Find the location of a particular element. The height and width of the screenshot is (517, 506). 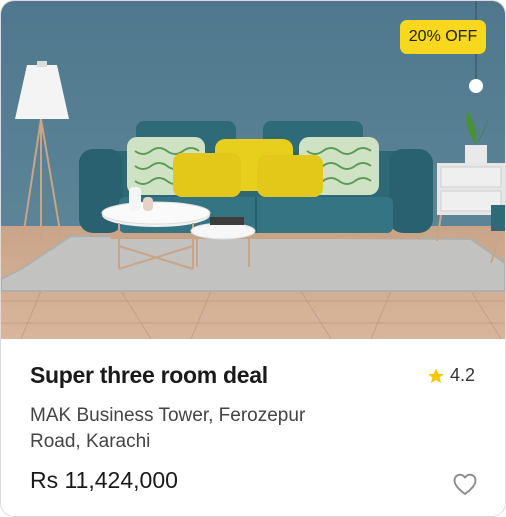

discount-badge: 20% OFF is located at coordinates (443, 37).